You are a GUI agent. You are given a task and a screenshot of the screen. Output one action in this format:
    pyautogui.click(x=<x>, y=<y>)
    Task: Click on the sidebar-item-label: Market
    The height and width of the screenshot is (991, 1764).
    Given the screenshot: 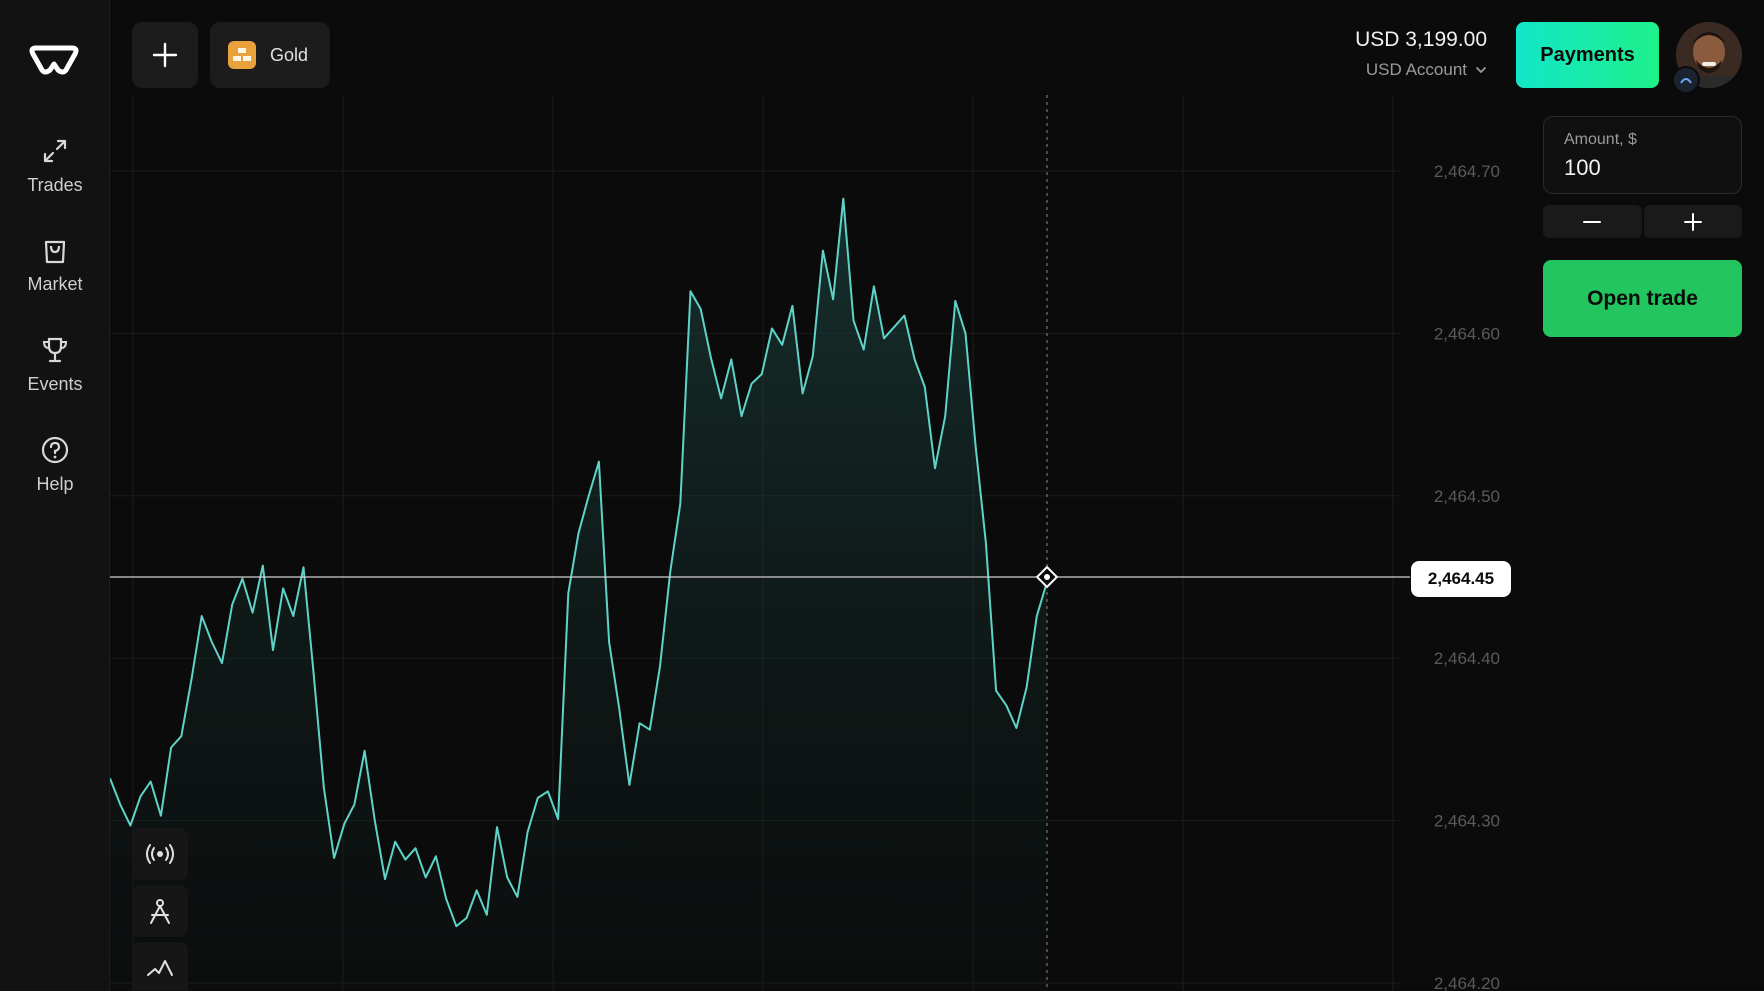 What is the action you would take?
    pyautogui.click(x=55, y=284)
    